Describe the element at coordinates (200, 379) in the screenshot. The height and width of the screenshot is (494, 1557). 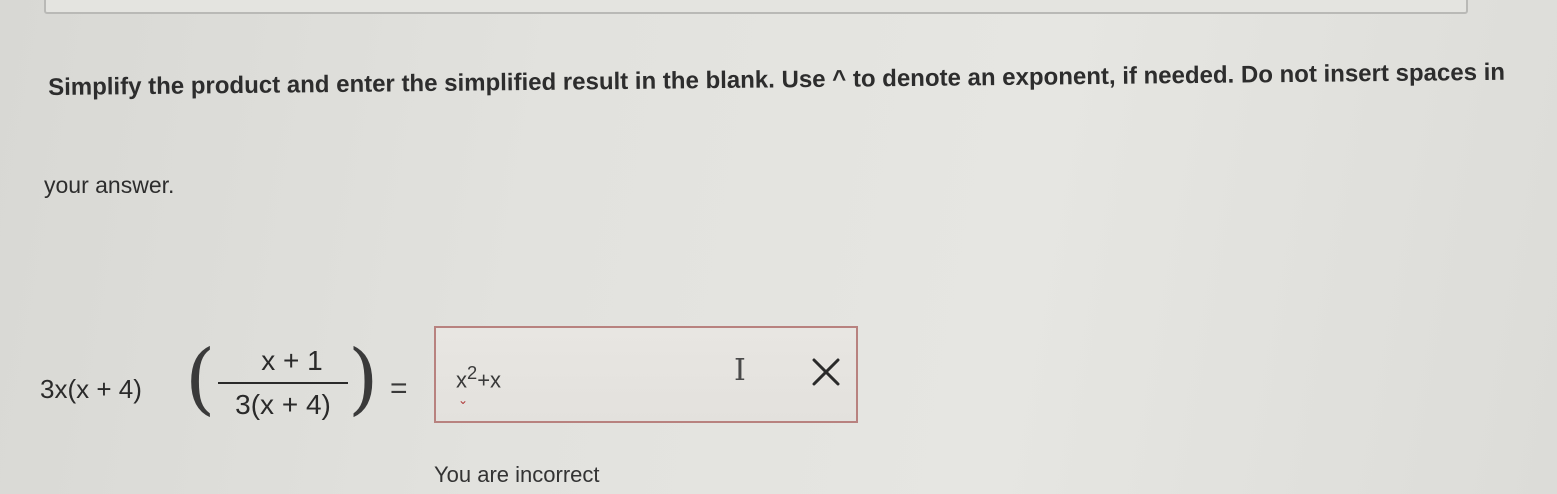
I see `left-parenthesis: (` at that location.